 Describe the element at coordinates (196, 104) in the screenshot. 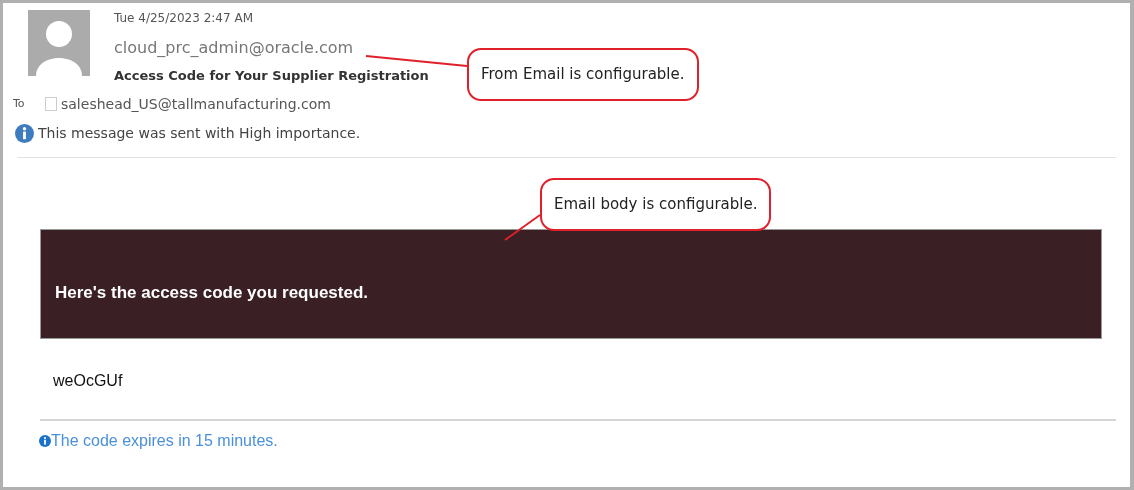

I see `recipient-address: saleshead_US@tallmanufacturing.com` at that location.